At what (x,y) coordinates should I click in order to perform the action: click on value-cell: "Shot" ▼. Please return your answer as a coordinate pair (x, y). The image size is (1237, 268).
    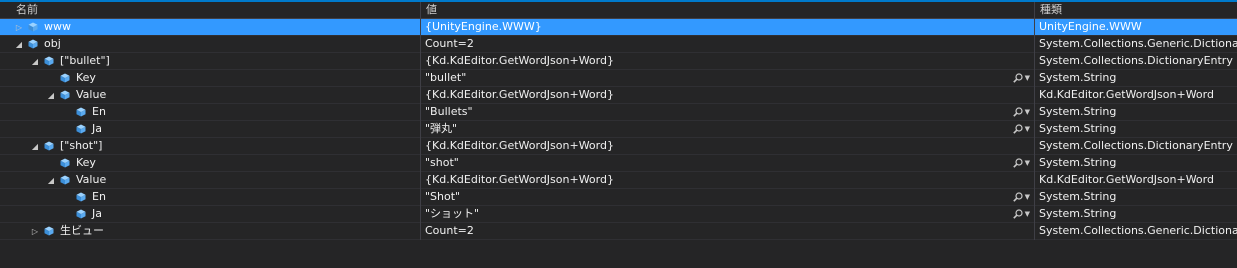
    Looking at the image, I should click on (727, 197).